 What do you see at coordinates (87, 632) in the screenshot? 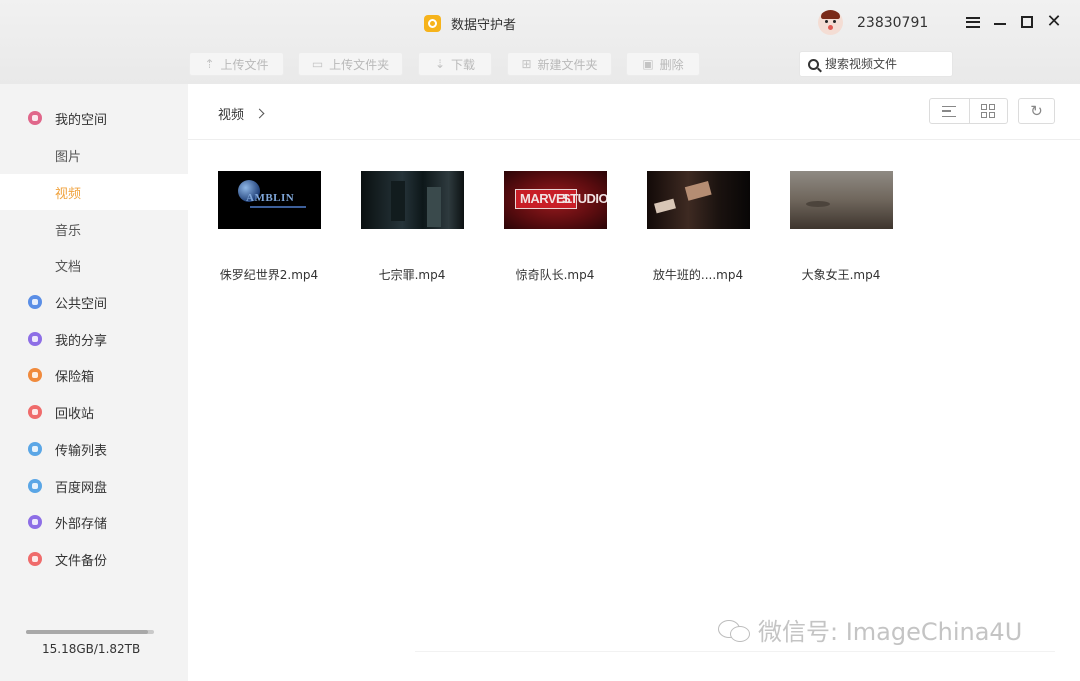
I see `storage-usage-fill` at bounding box center [87, 632].